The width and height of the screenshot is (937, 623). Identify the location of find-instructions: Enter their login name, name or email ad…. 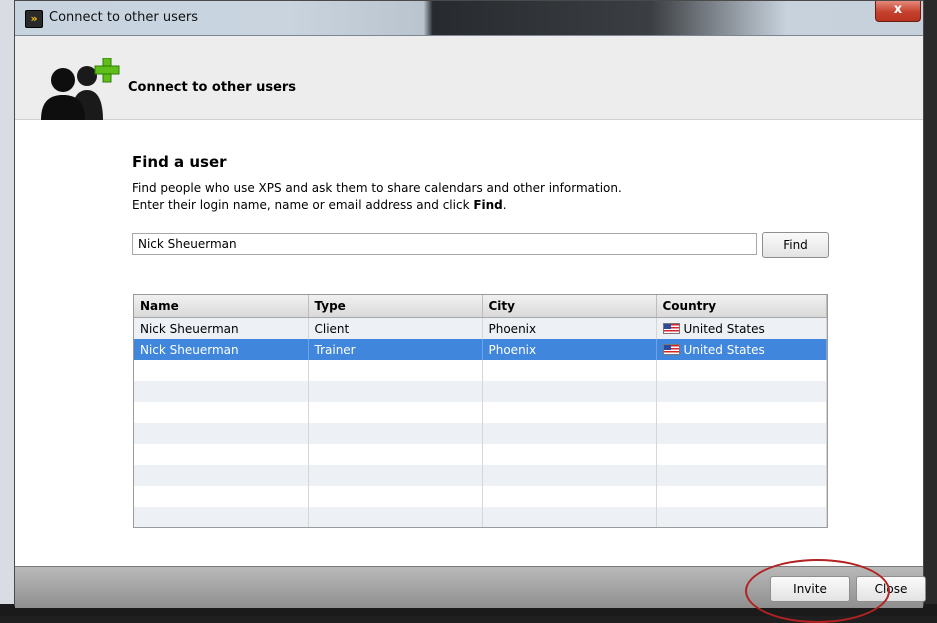
(319, 205).